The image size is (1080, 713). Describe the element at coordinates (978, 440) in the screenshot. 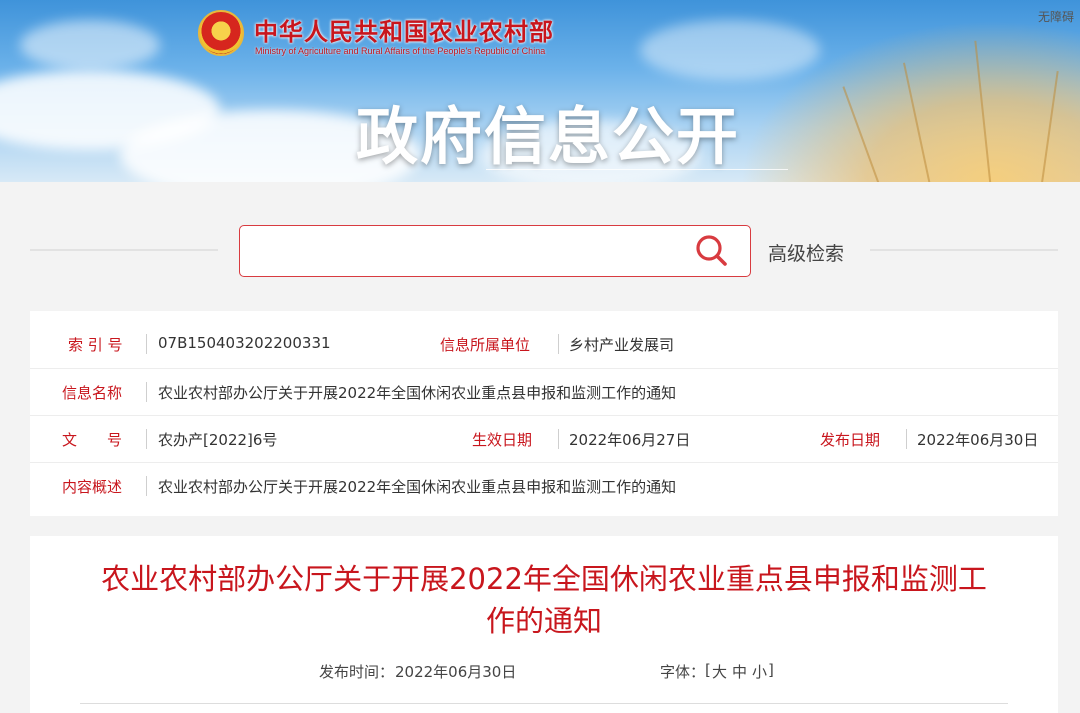

I see `publish-value: 2022年06月30日` at that location.